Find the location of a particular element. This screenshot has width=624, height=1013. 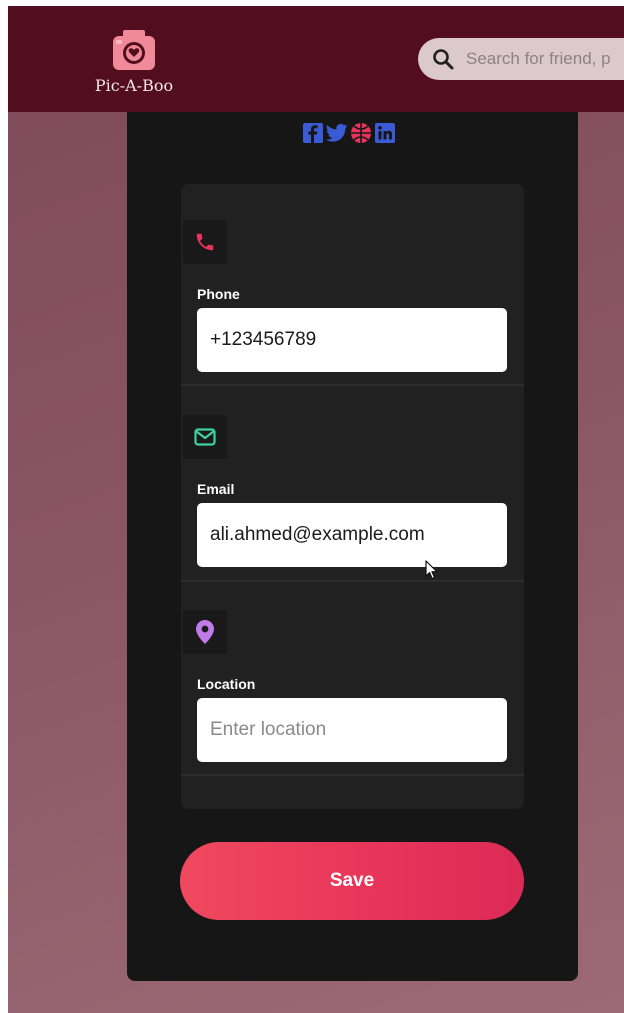

save-button: Save is located at coordinates (352, 881).